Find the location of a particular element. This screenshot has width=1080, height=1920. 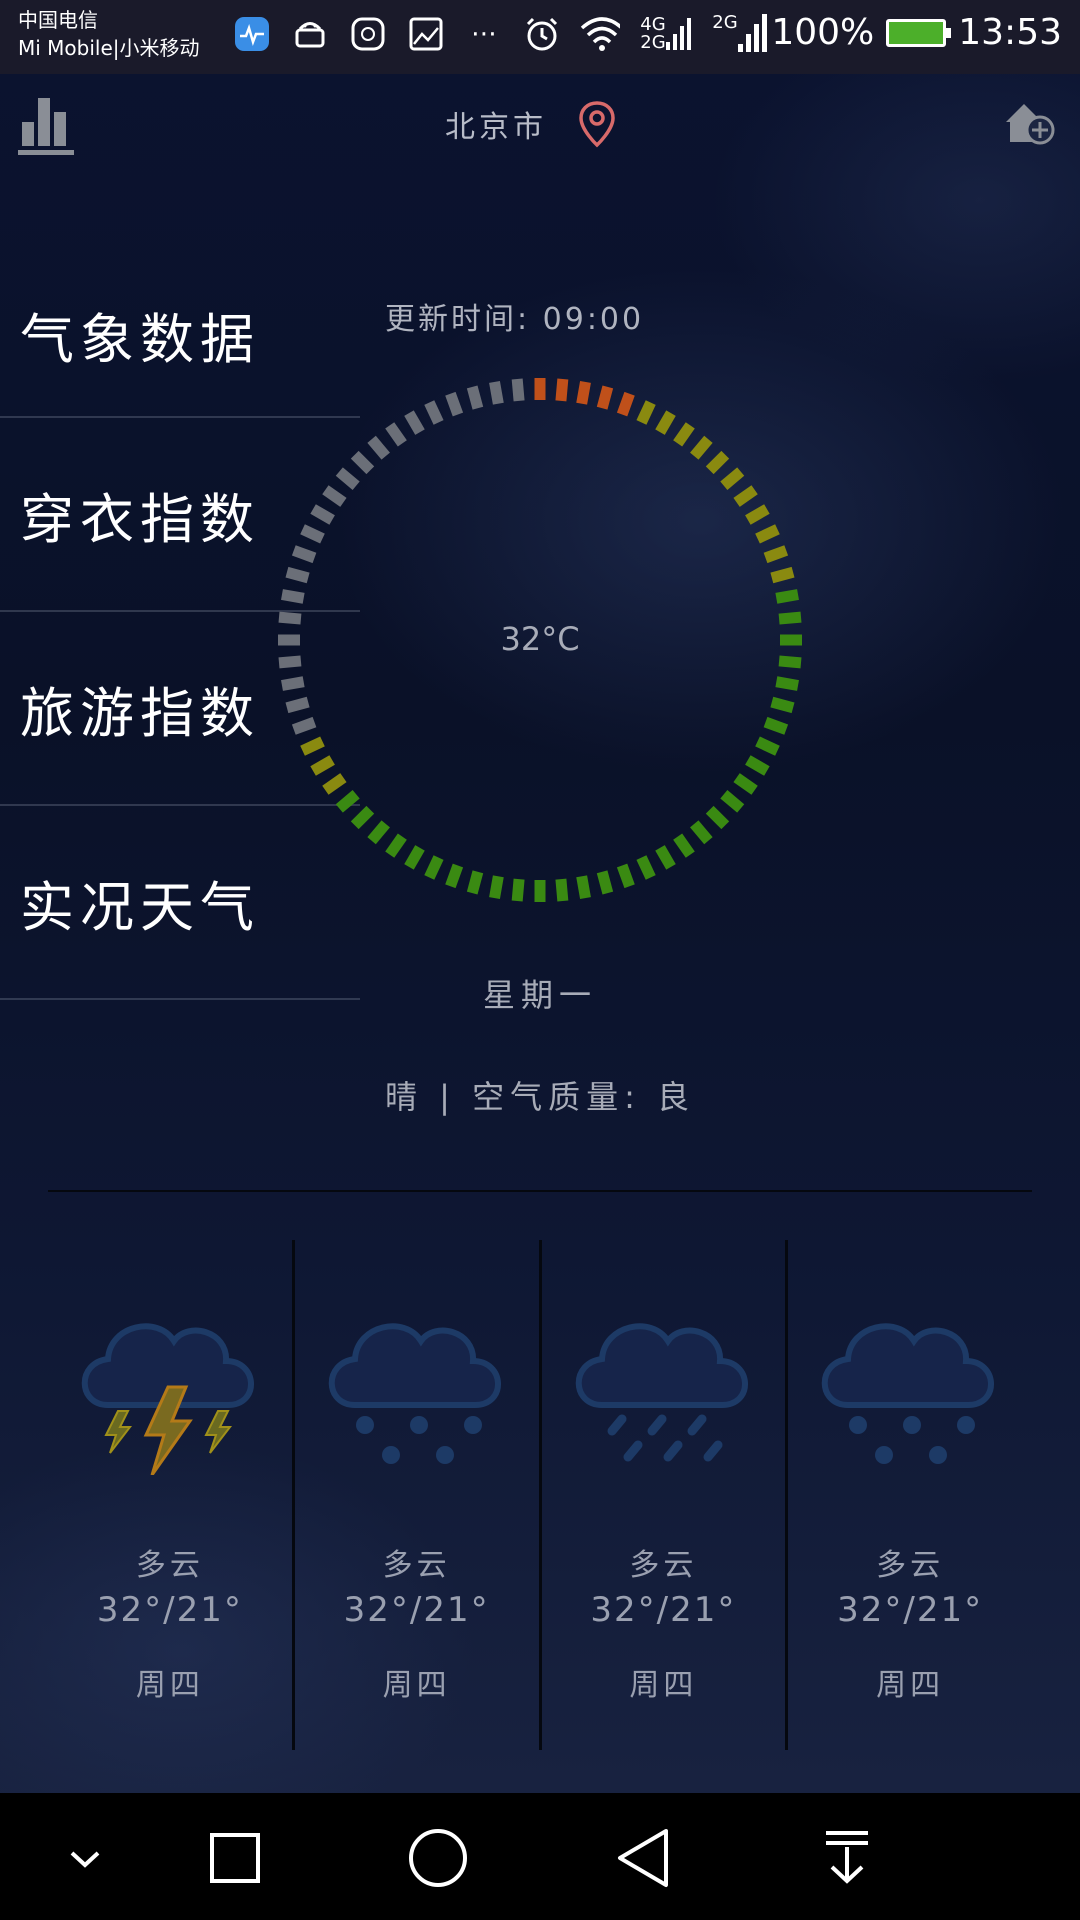

status-right: 100% 13:53 is located at coordinates (916, 32).